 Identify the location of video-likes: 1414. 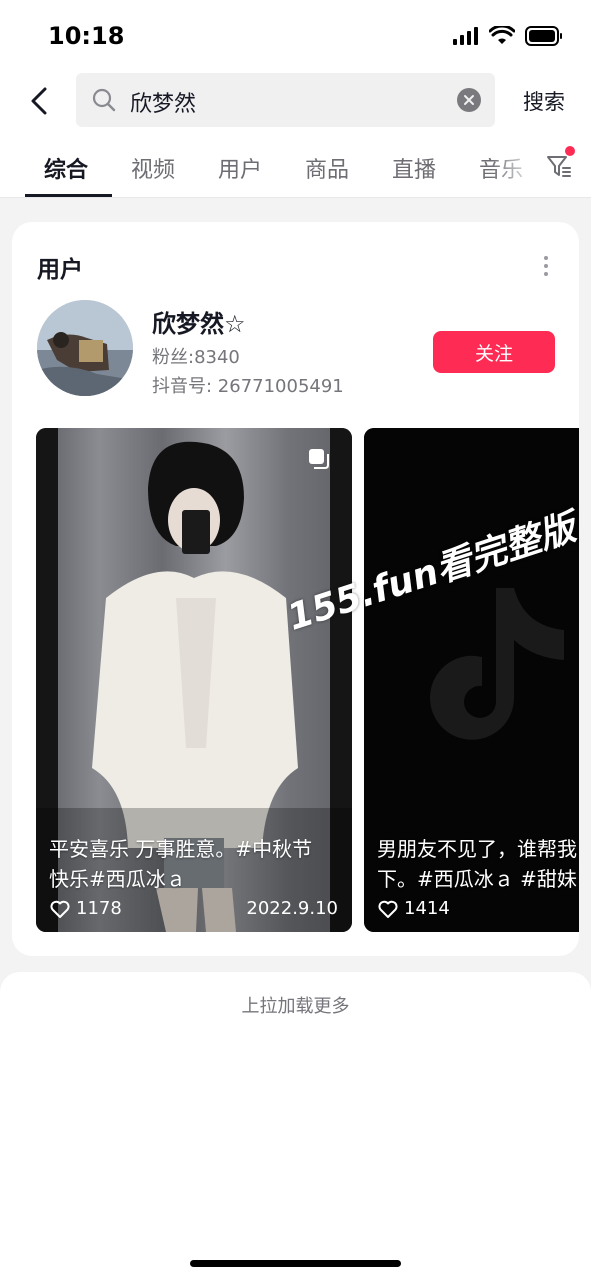
(414, 908).